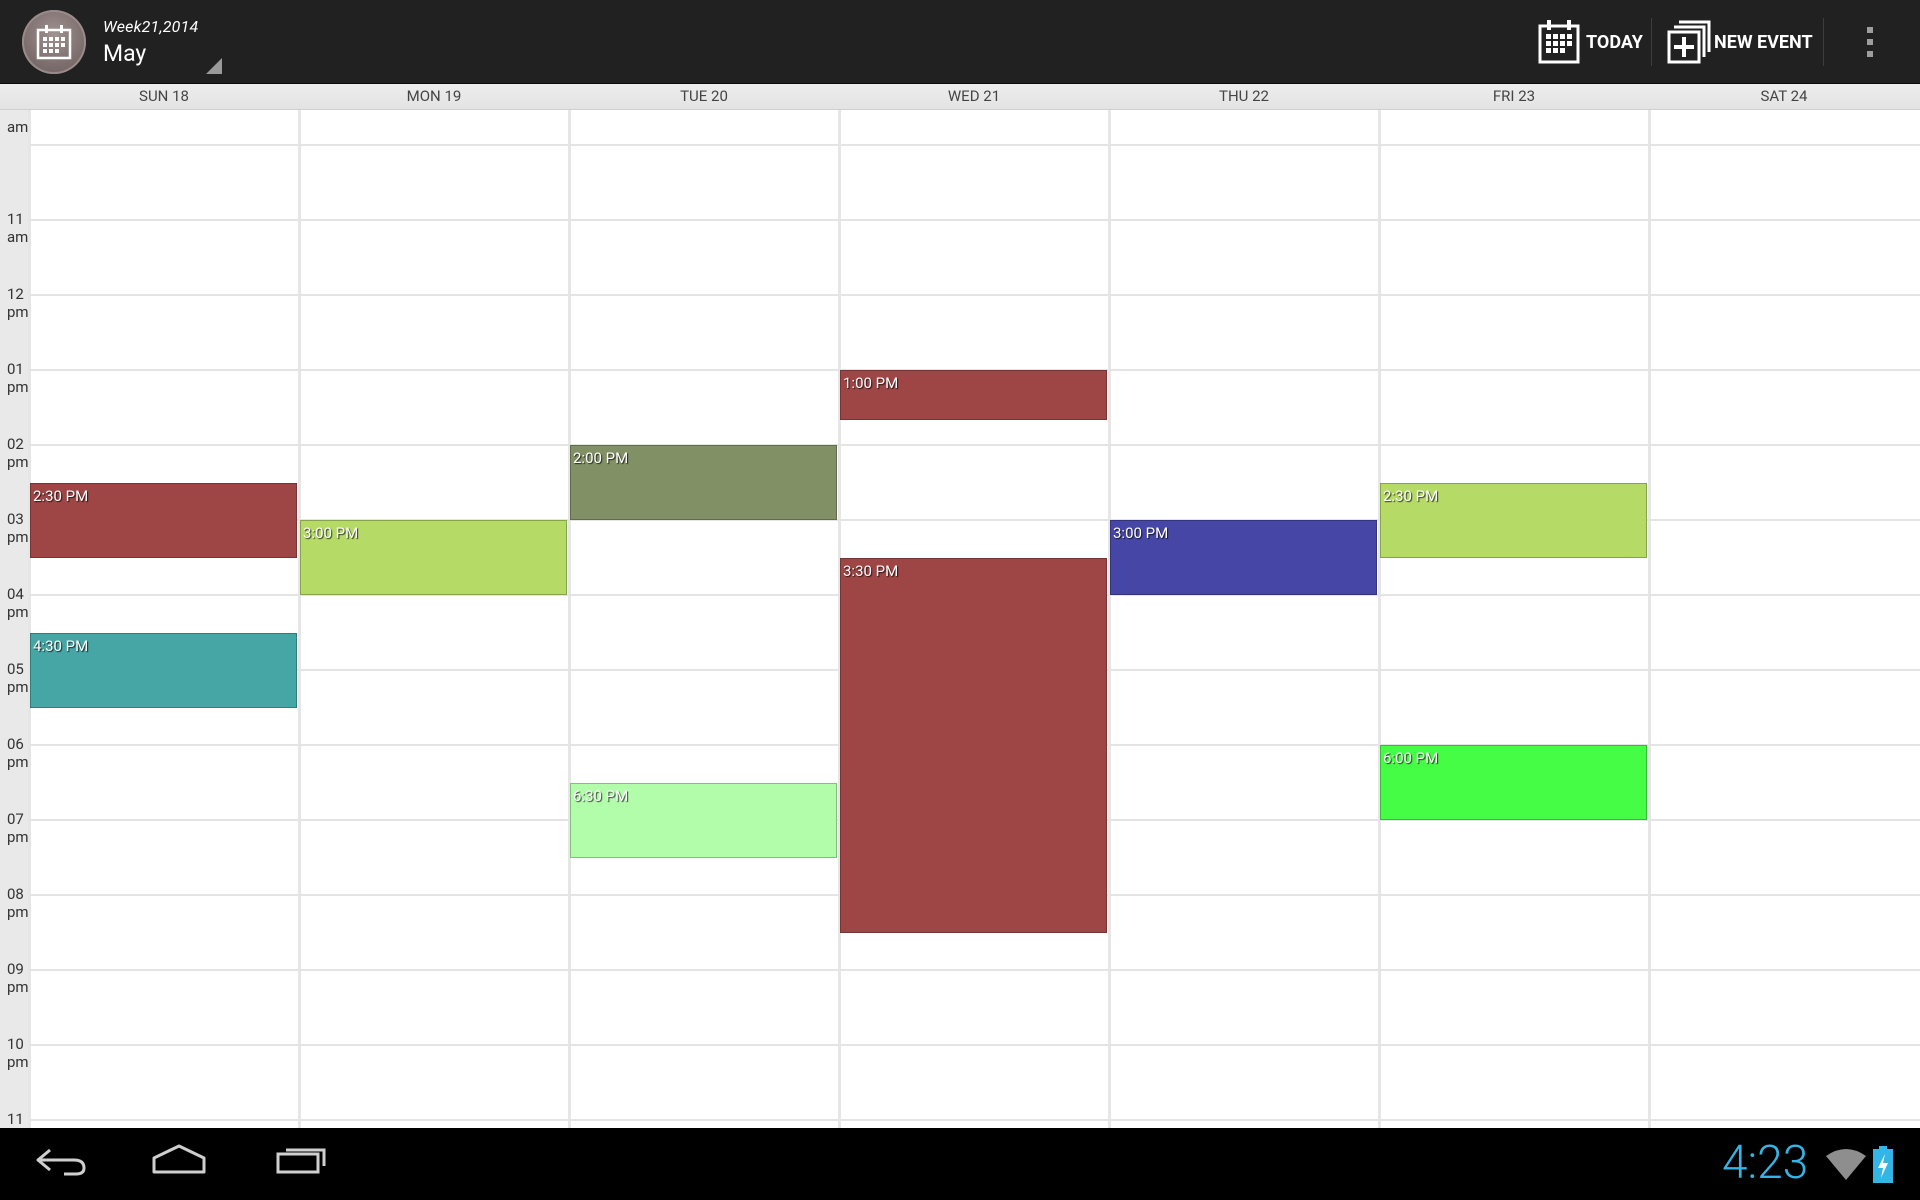  I want to click on new-event-button: NEW EVENT, so click(1740, 42).